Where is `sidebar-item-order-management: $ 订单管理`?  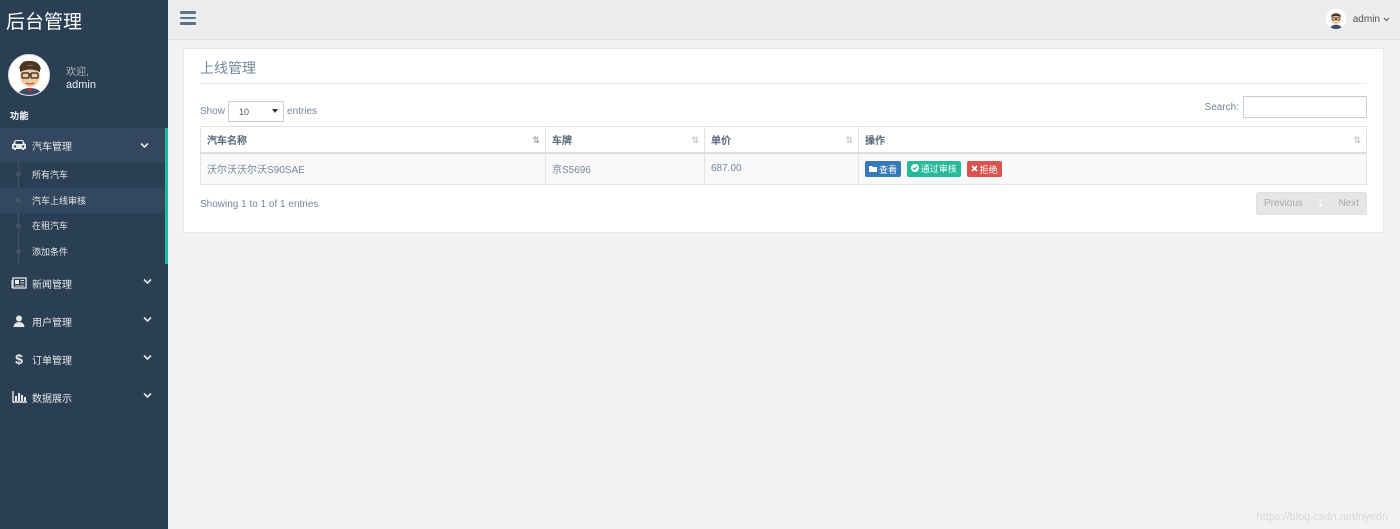
sidebar-item-order-management: $ 订单管理 is located at coordinates (84, 359).